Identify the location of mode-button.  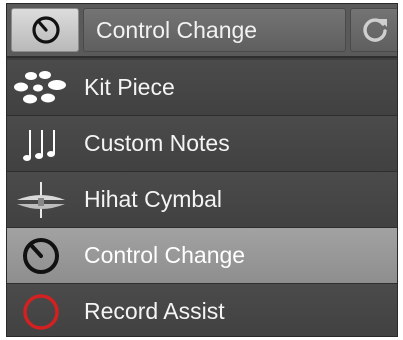
(45, 30).